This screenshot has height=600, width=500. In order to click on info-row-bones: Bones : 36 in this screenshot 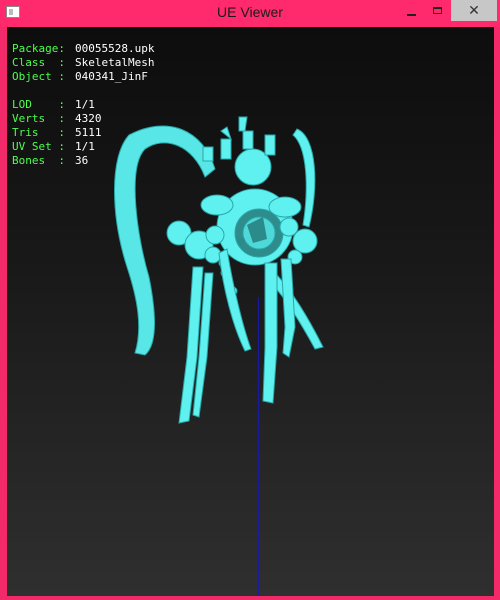, I will do `click(83, 161)`.